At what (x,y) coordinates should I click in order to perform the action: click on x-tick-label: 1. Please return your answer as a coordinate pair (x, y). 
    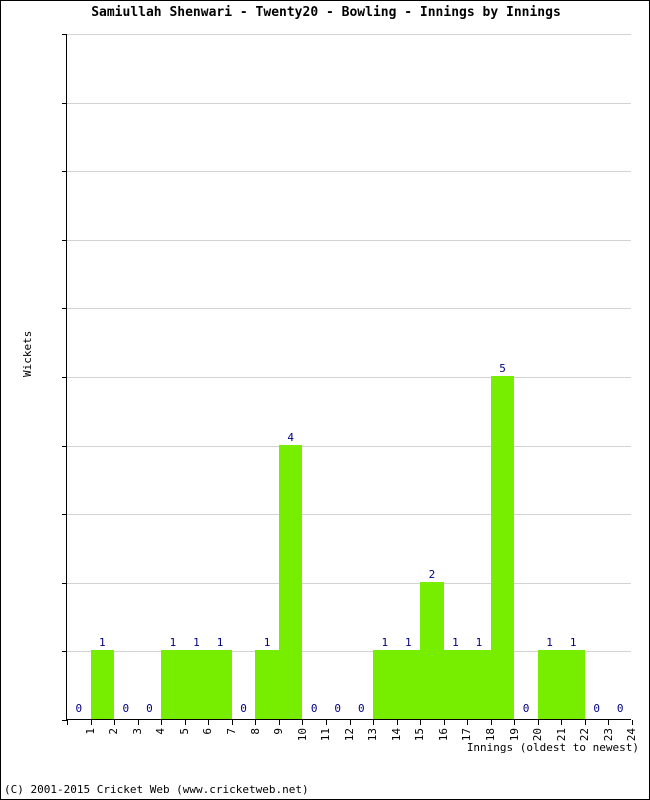
    Looking at the image, I should click on (90, 731).